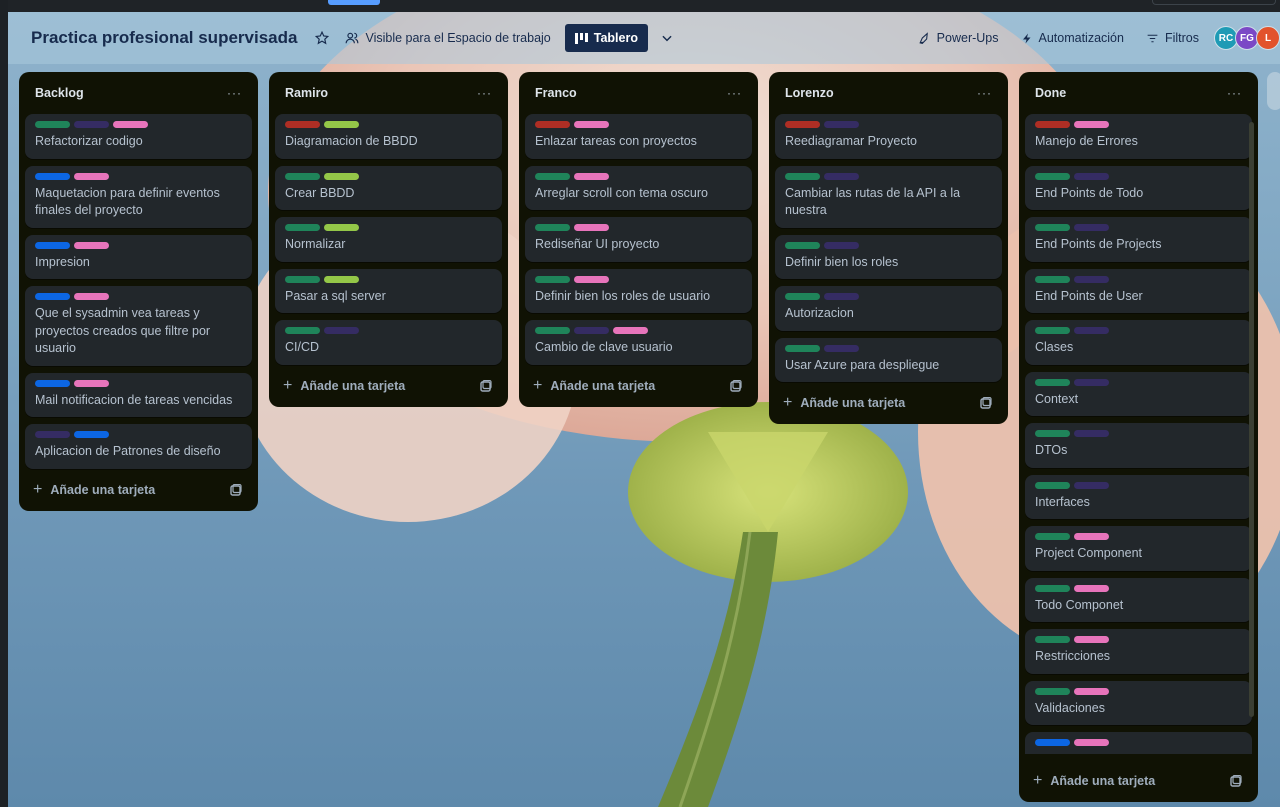 Image resolution: width=1280 pixels, height=807 pixels. I want to click on card: Tema Oscuro, so click(1138, 743).